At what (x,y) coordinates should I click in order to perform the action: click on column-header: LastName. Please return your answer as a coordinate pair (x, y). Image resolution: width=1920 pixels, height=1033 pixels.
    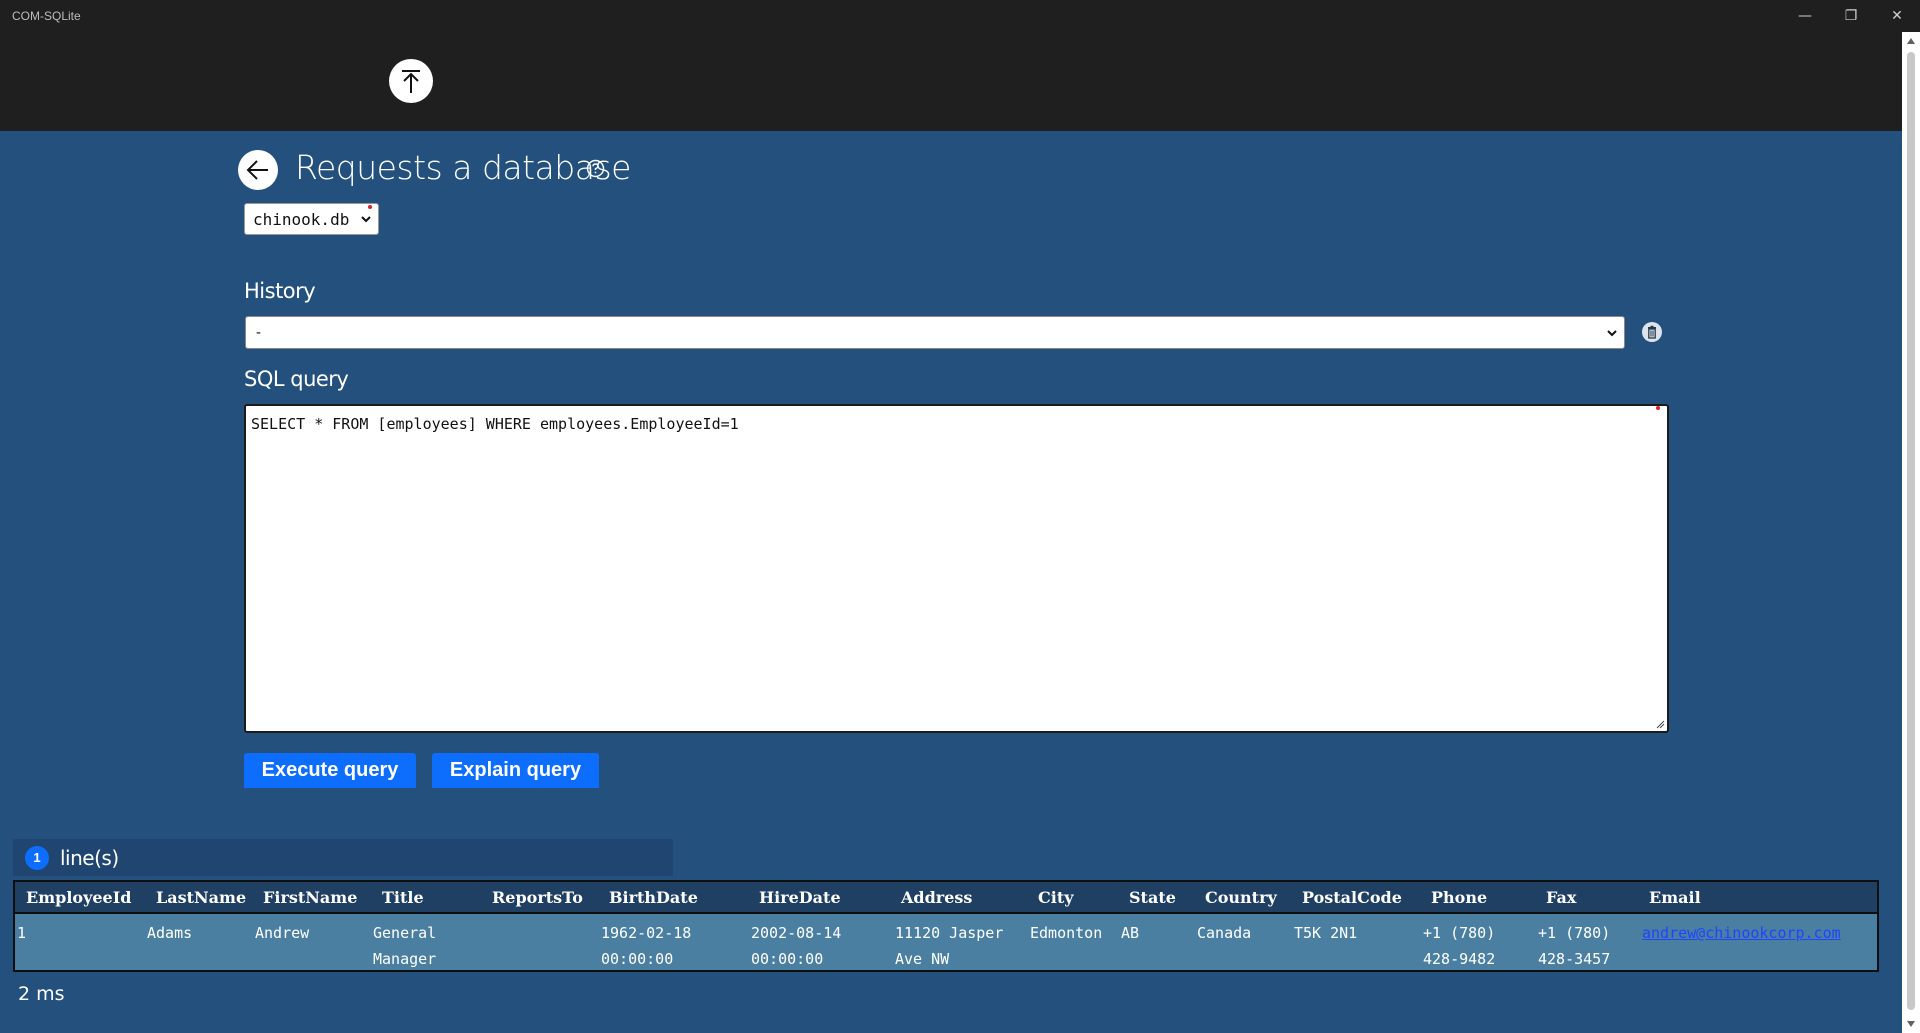
    Looking at the image, I should click on (201, 897).